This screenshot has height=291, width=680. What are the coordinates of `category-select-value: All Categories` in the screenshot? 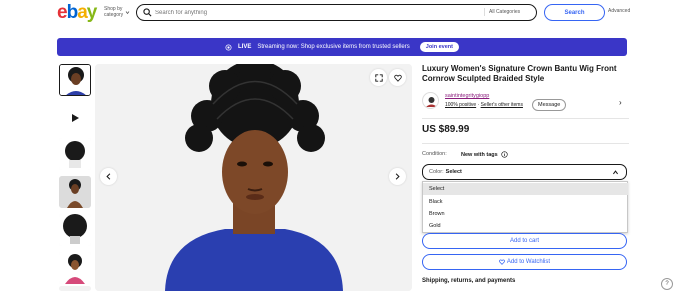 It's located at (505, 12).